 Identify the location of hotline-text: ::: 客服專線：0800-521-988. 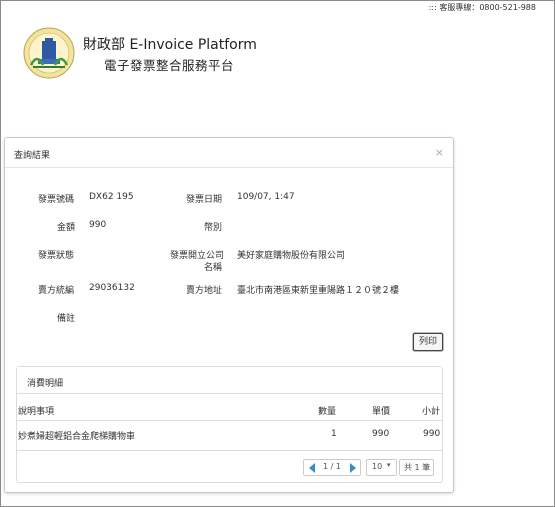
(482, 7).